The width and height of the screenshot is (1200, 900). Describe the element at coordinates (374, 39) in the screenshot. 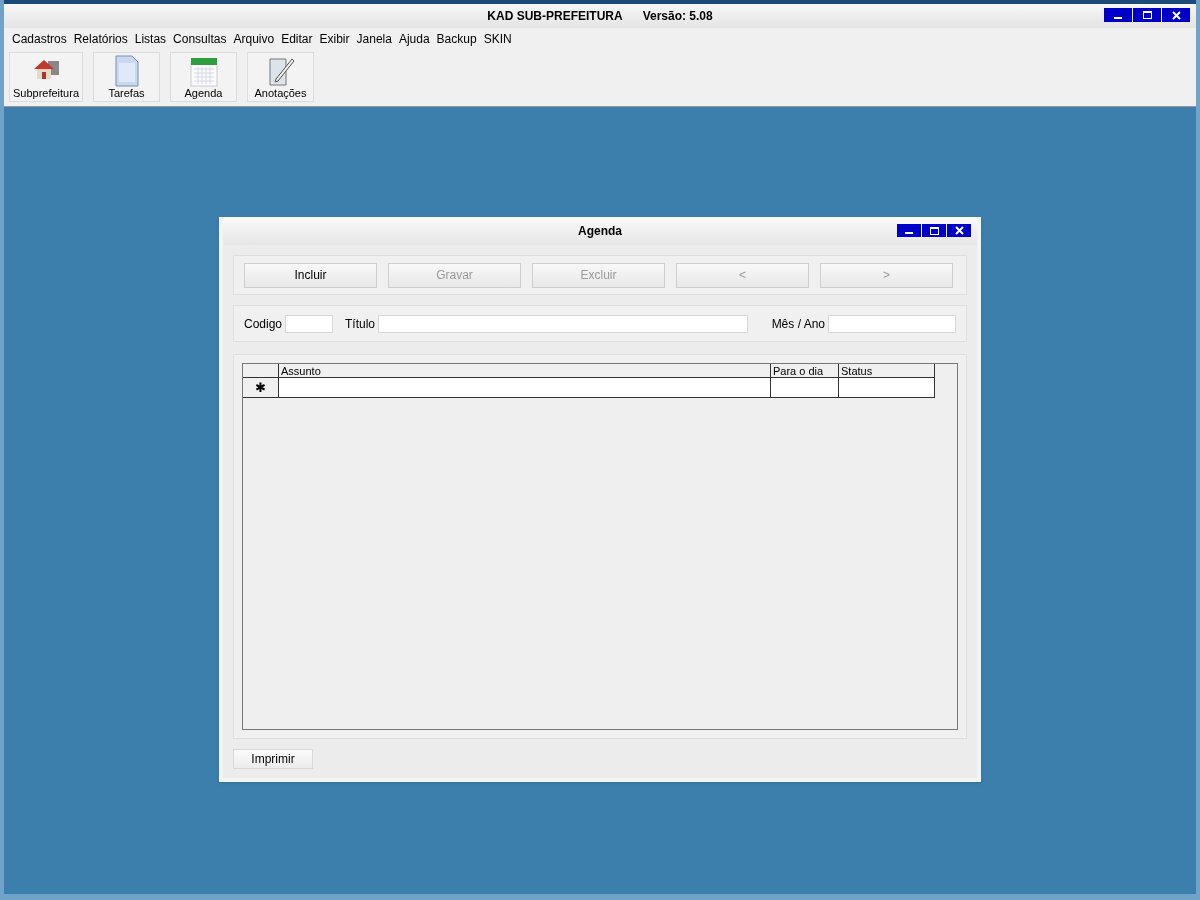

I see `menu-item: Janela` at that location.